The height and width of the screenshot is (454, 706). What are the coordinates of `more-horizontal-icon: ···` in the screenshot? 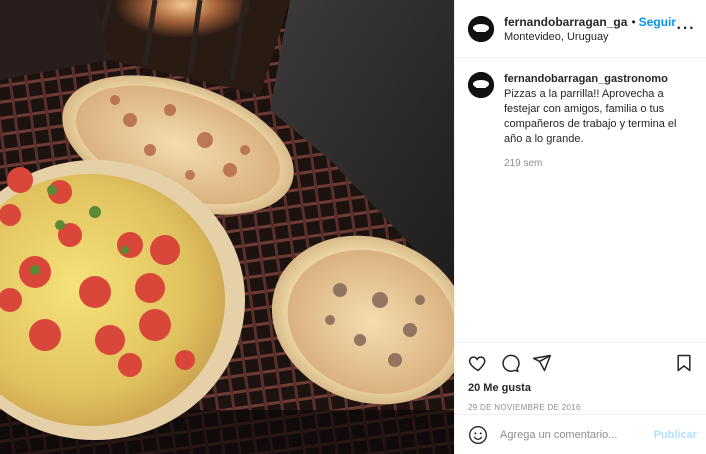 It's located at (686, 28).